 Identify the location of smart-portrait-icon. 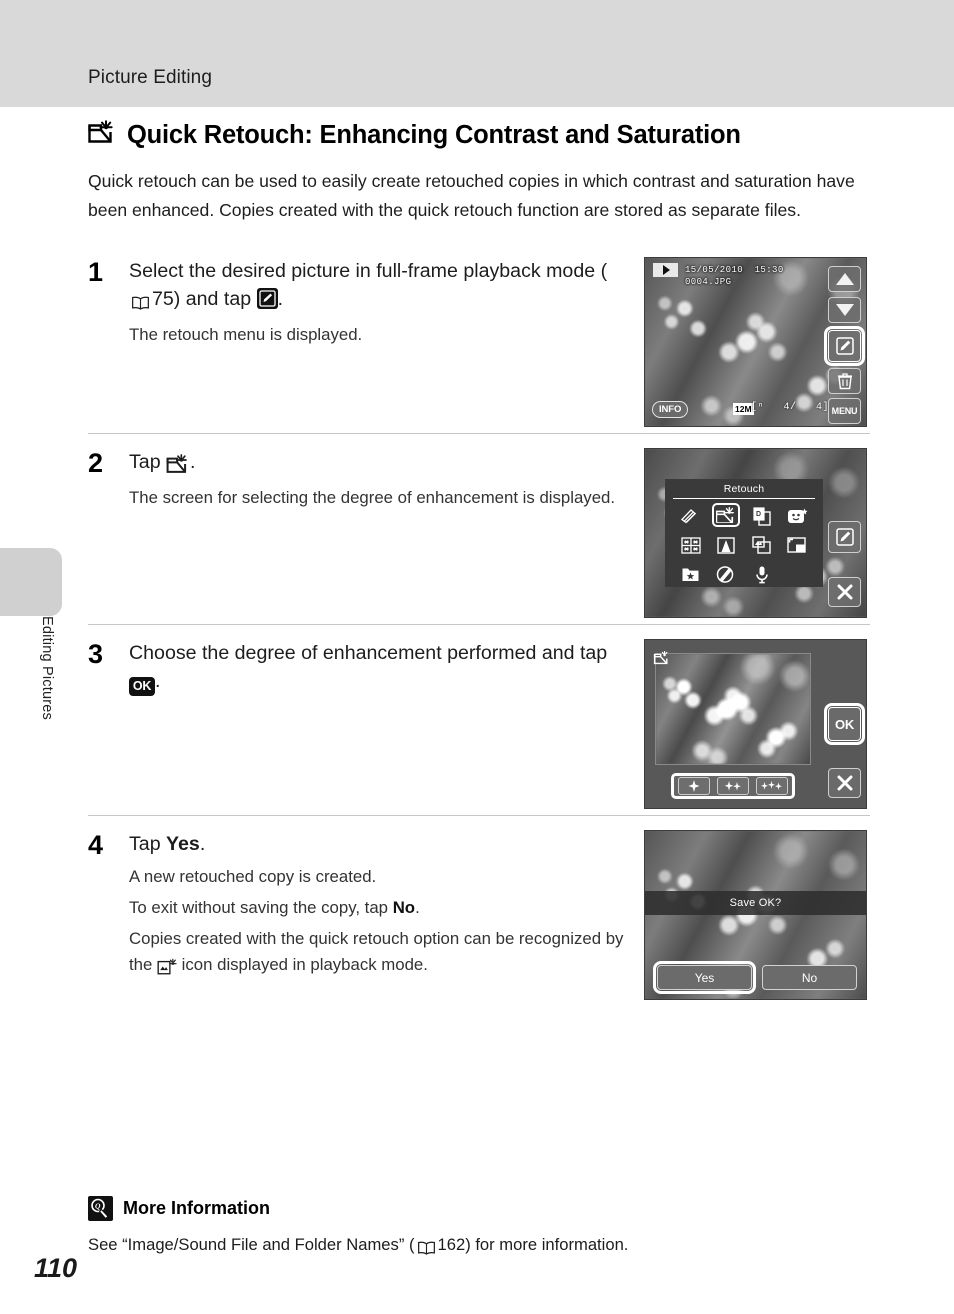
(798, 515).